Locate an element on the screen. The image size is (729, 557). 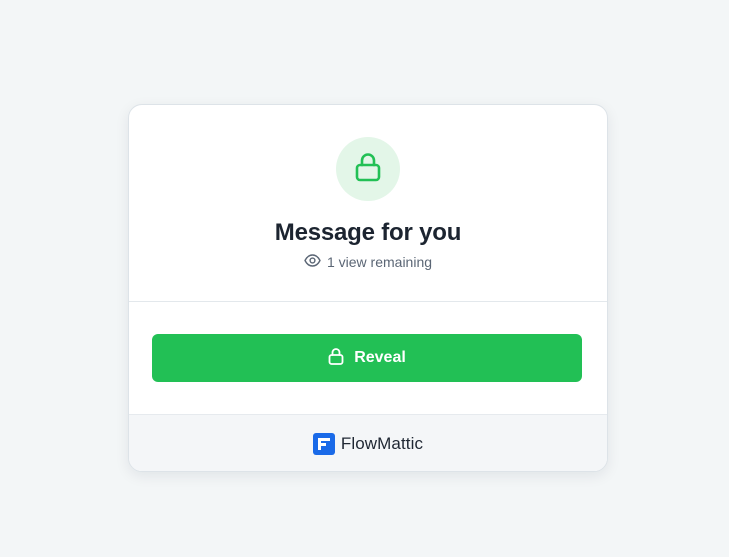
lock-badge is located at coordinates (368, 169).